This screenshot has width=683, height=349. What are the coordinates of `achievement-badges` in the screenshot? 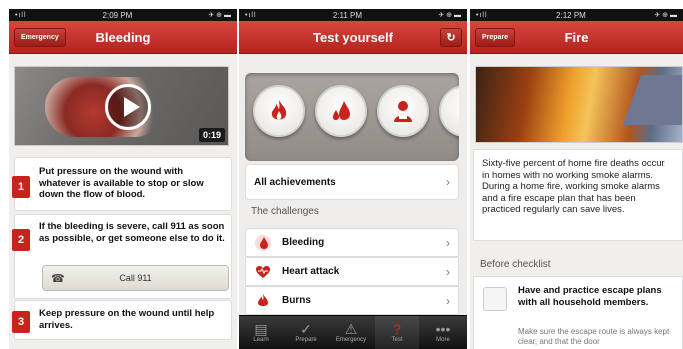 It's located at (352, 117).